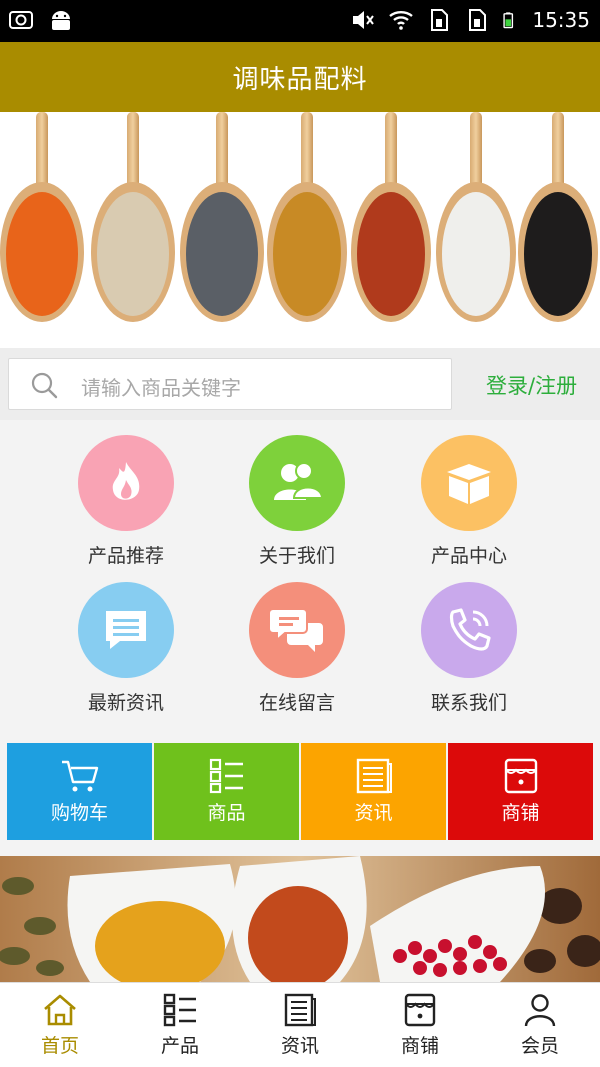 This screenshot has height=1067, width=600. Describe the element at coordinates (296, 703) in the screenshot. I see `grid-item-label: 在线留言` at that location.